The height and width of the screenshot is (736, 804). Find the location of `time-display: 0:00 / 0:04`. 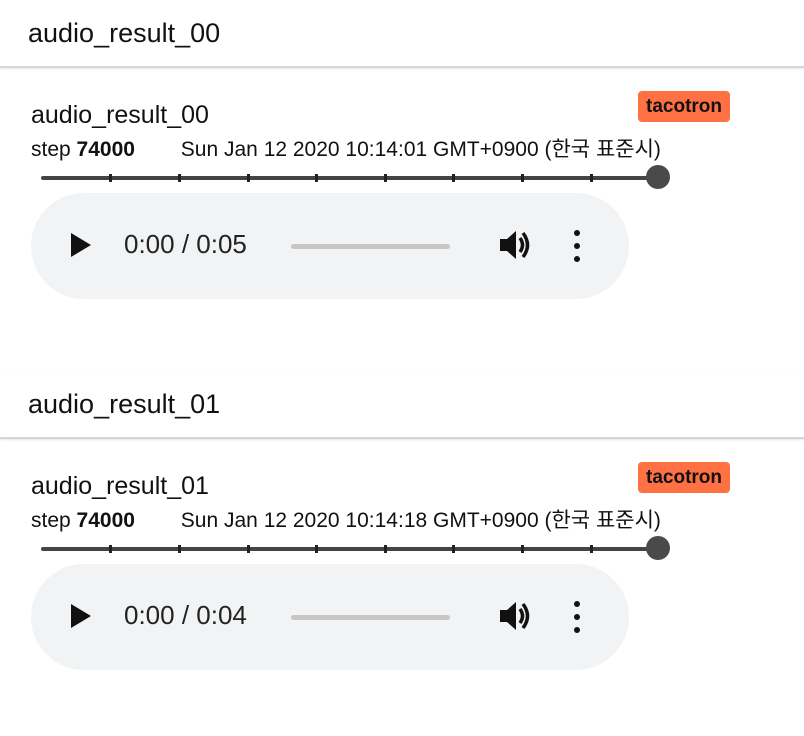

time-display: 0:00 / 0:04 is located at coordinates (185, 615).